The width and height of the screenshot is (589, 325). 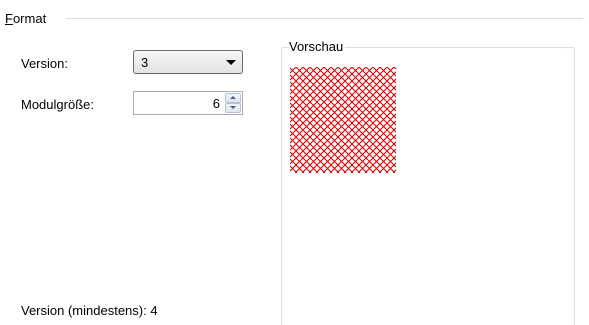 What do you see at coordinates (216, 103) in the screenshot?
I see `module-size-value: 6` at bounding box center [216, 103].